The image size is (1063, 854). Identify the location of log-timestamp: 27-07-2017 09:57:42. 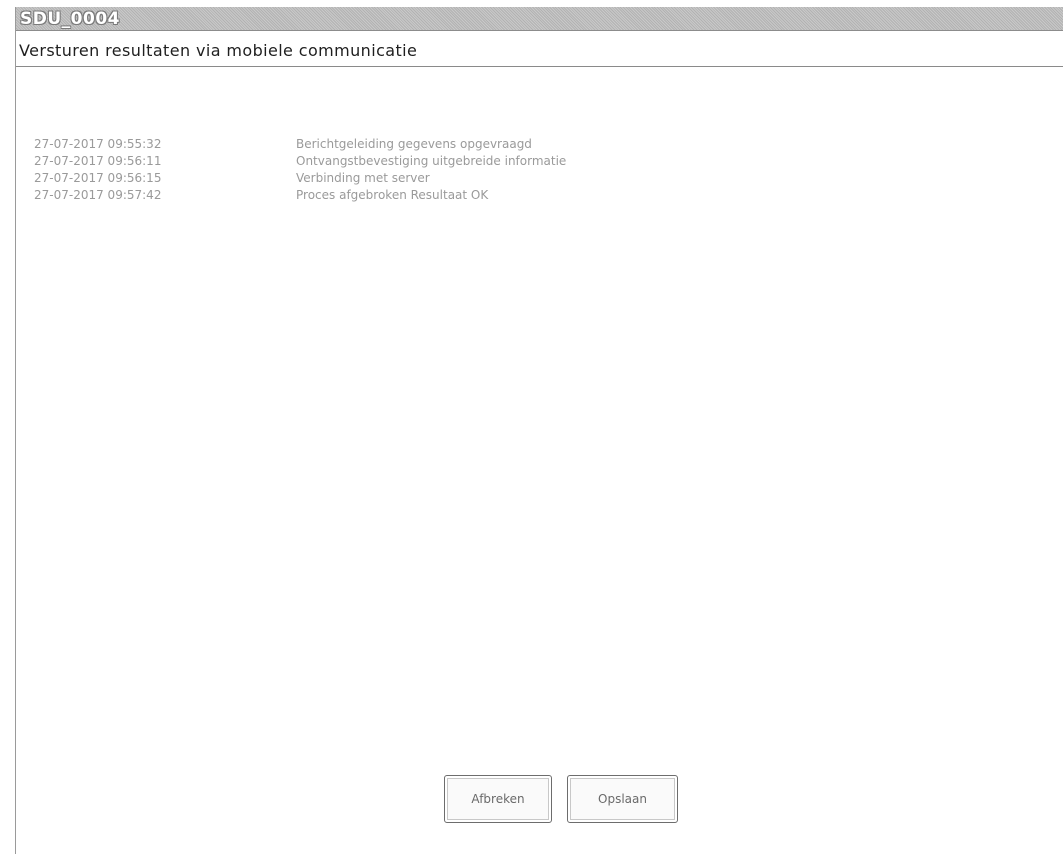
(98, 195).